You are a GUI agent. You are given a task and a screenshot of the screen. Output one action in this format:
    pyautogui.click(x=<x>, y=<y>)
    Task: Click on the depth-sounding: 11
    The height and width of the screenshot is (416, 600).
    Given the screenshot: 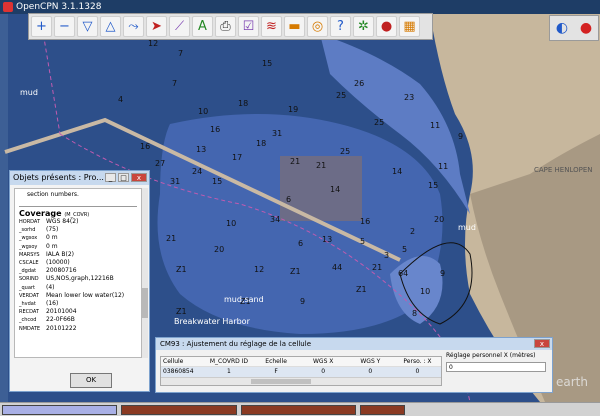 What is the action you would take?
    pyautogui.click(x=435, y=125)
    